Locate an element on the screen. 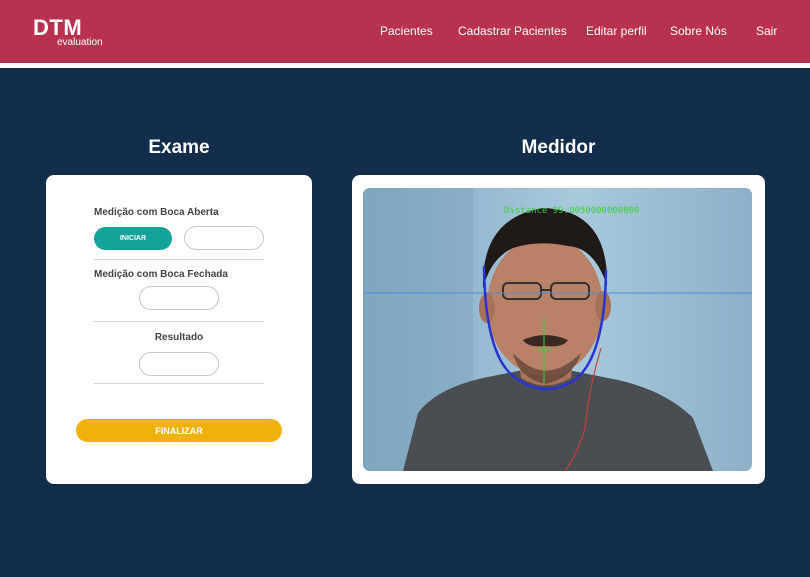  closed-mouth-value-field is located at coordinates (179, 298).